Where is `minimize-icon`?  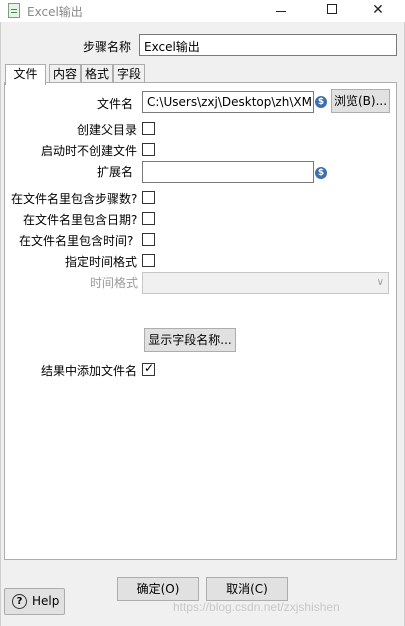
minimize-icon is located at coordinates (281, 11).